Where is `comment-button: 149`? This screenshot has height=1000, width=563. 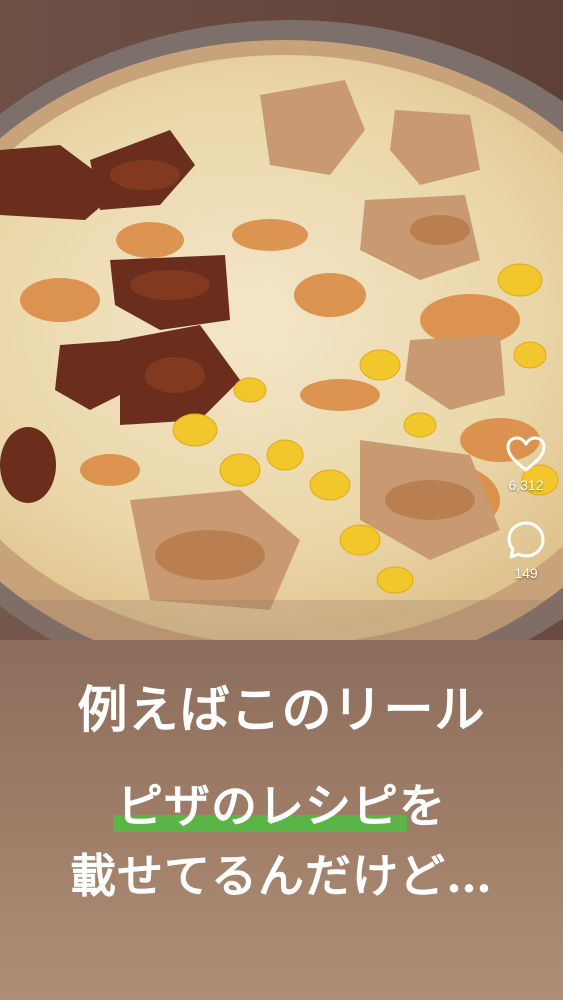
comment-button: 149 is located at coordinates (526, 550).